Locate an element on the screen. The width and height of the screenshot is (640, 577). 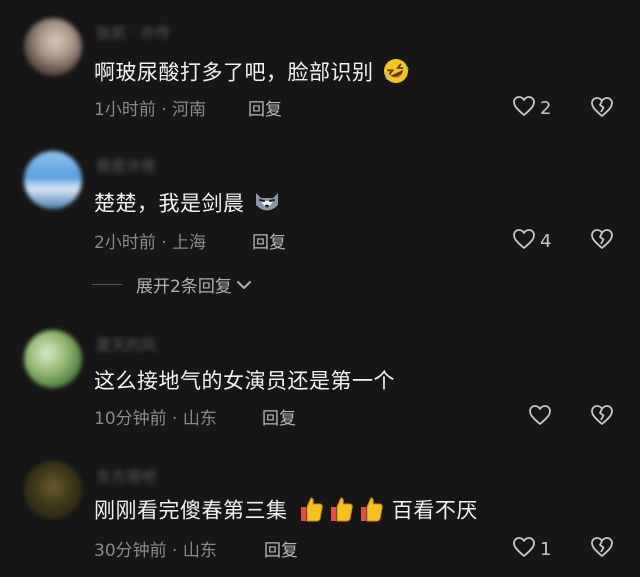
expand-replies-button: 展开2条回复 is located at coordinates (172, 284).